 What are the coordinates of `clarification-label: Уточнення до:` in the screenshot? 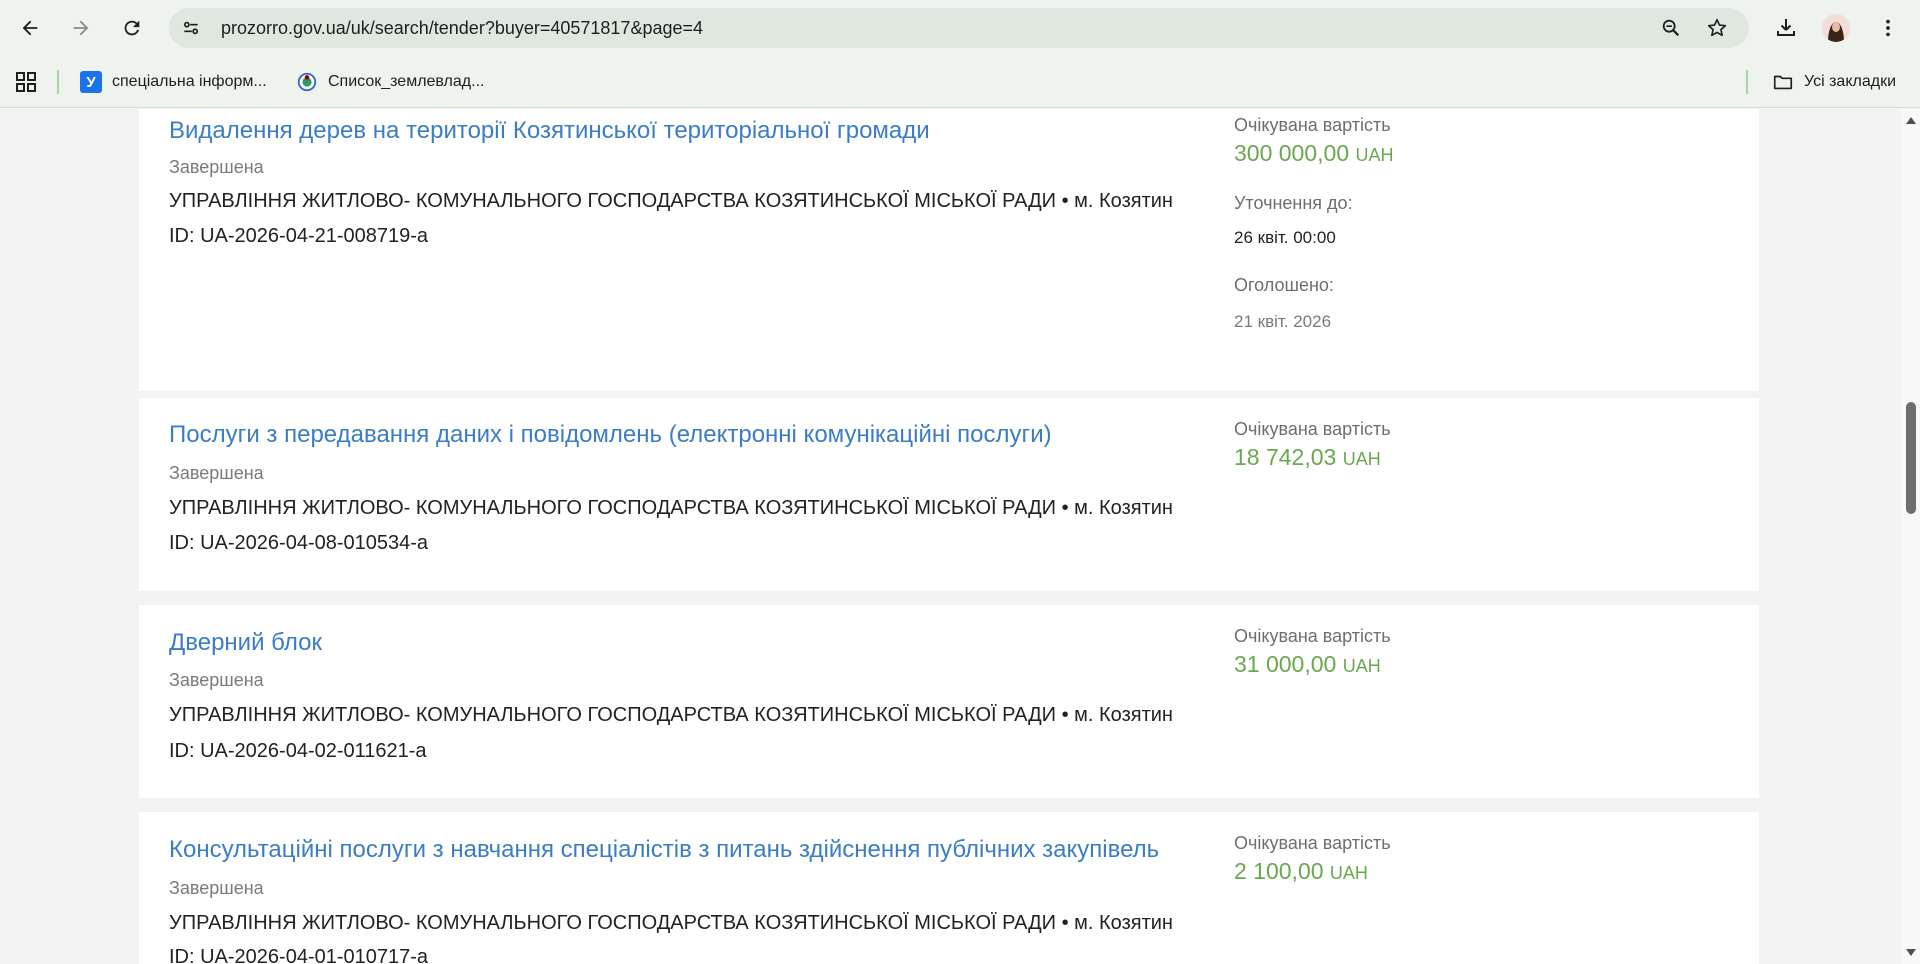 It's located at (1293, 203).